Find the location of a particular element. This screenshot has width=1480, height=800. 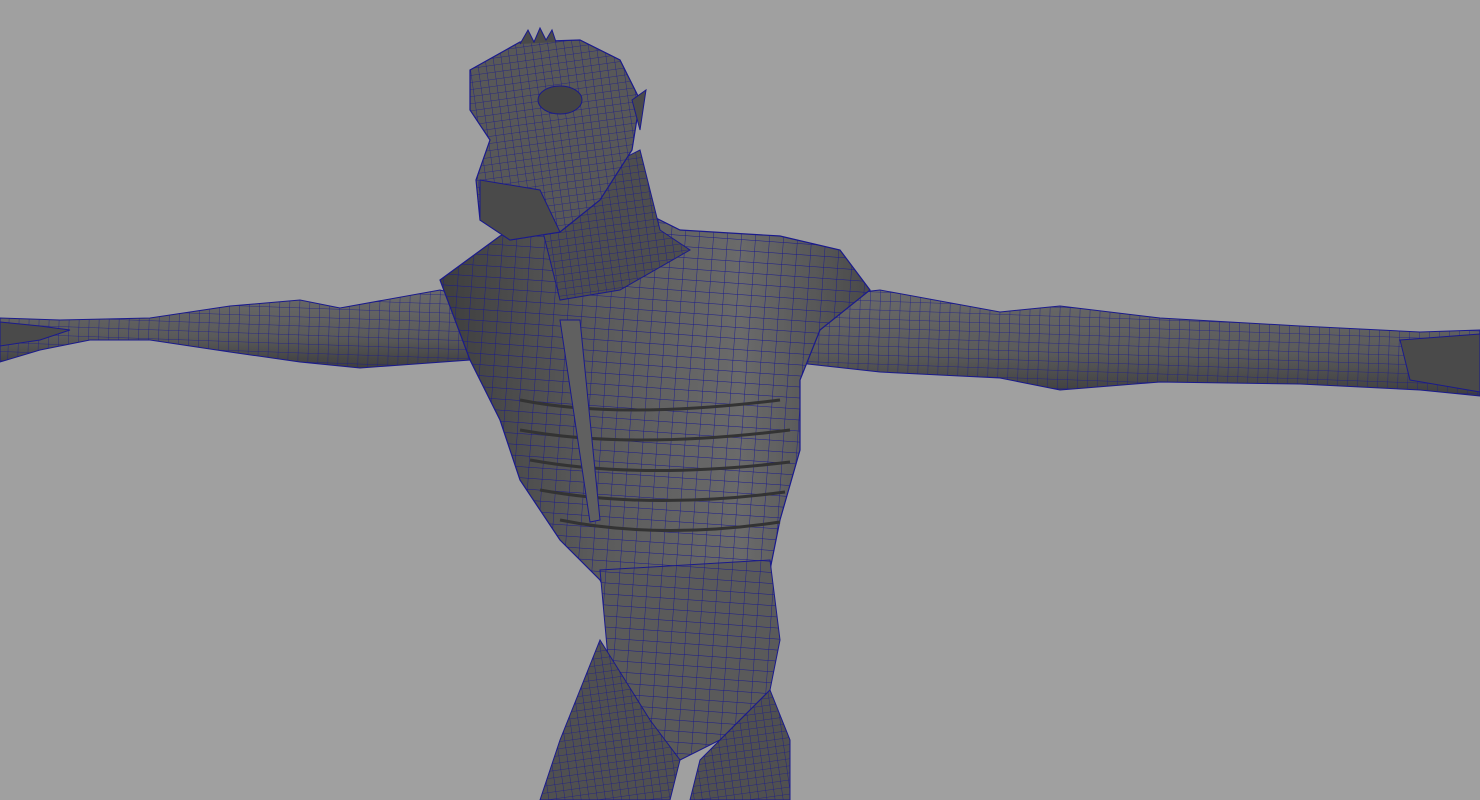

right-arm-mesh is located at coordinates (1134, 343).